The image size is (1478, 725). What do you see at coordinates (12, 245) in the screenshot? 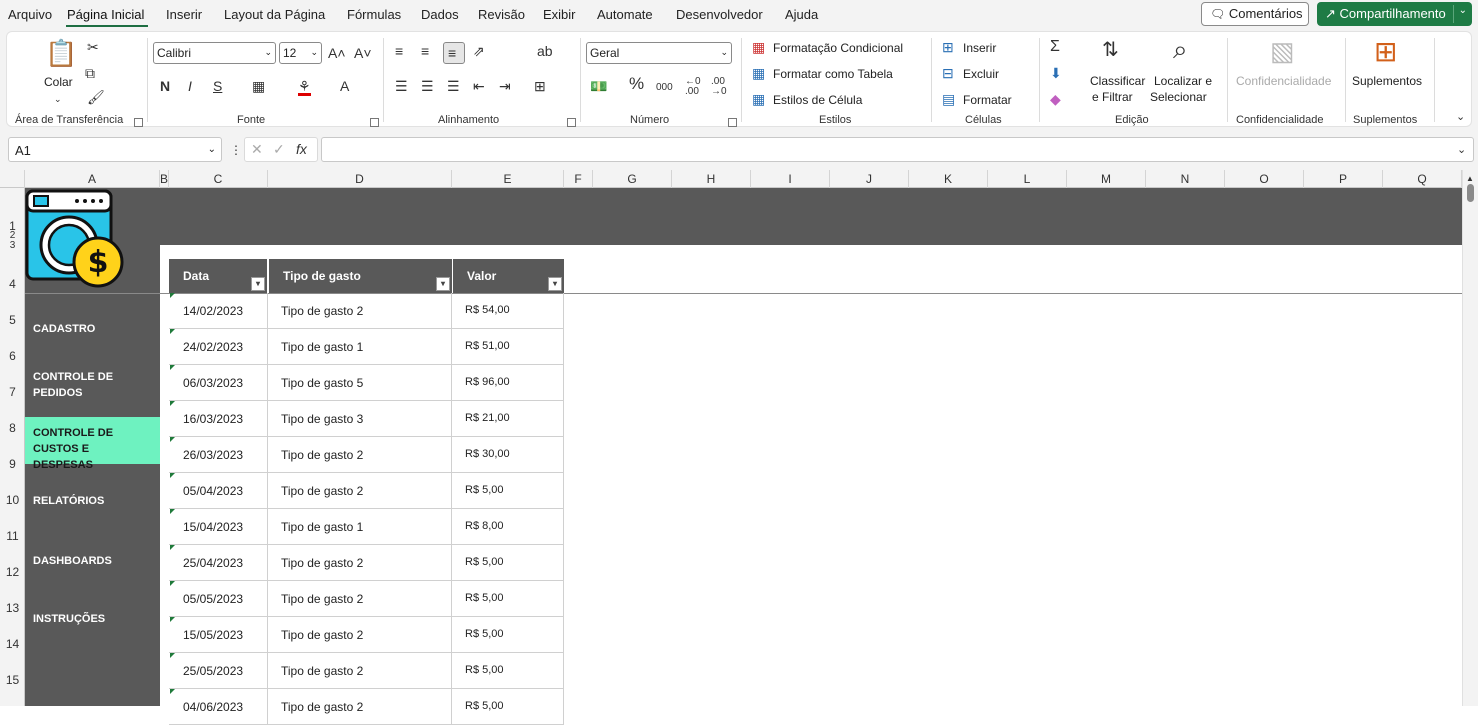
I see `row-header-3: 3` at bounding box center [12, 245].